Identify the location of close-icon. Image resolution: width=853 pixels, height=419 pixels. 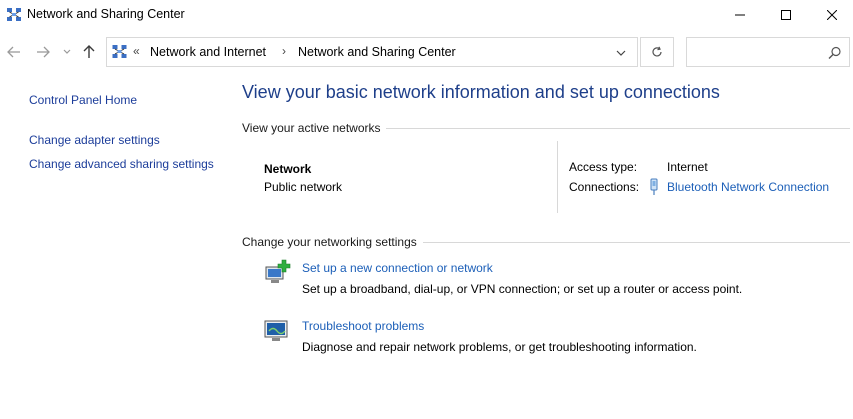
(832, 15).